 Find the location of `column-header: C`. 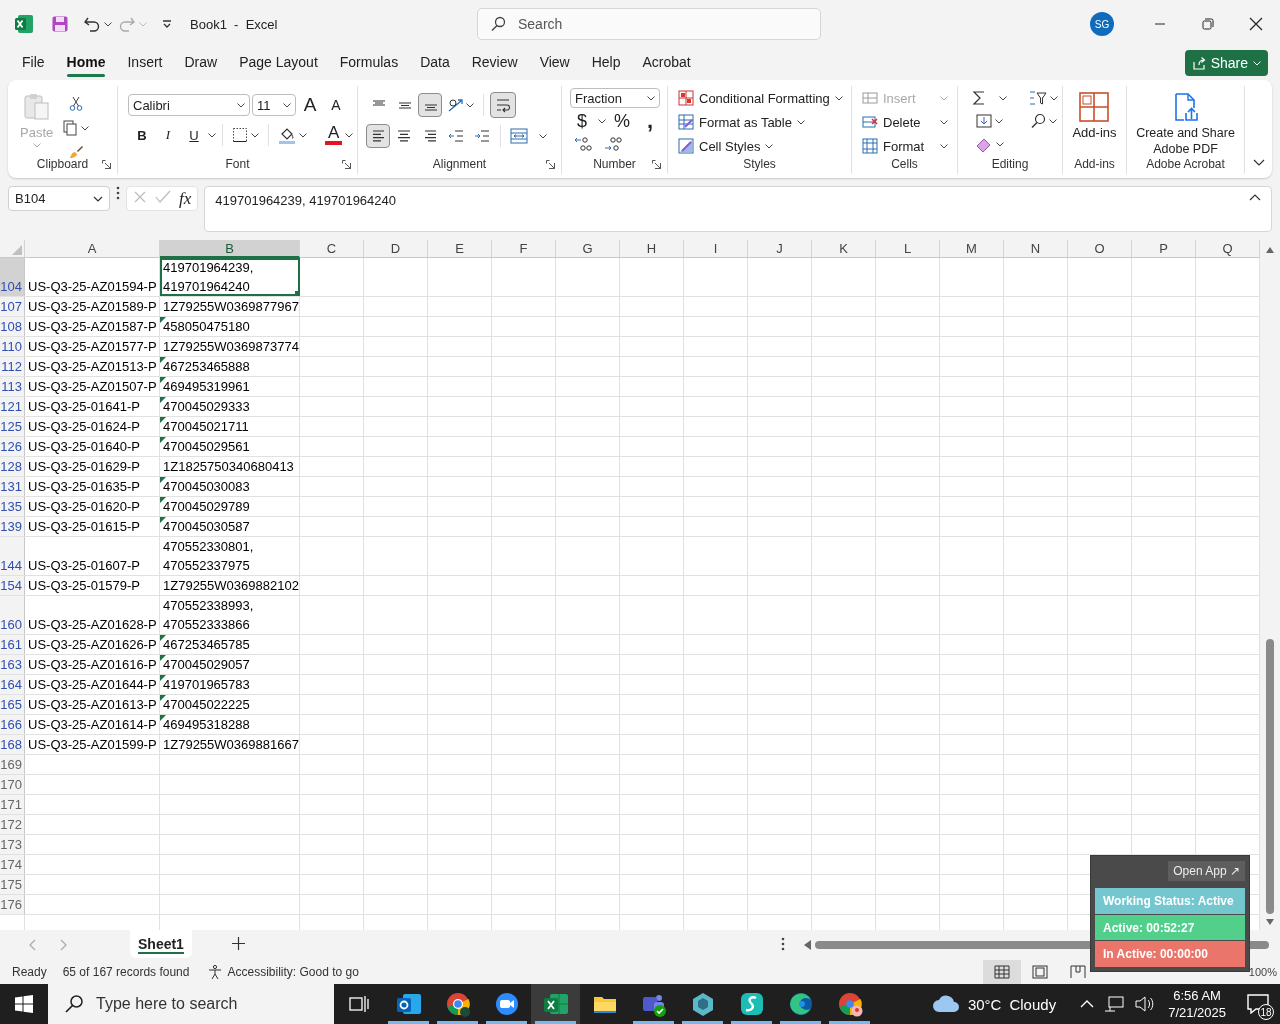

column-header: C is located at coordinates (332, 249).